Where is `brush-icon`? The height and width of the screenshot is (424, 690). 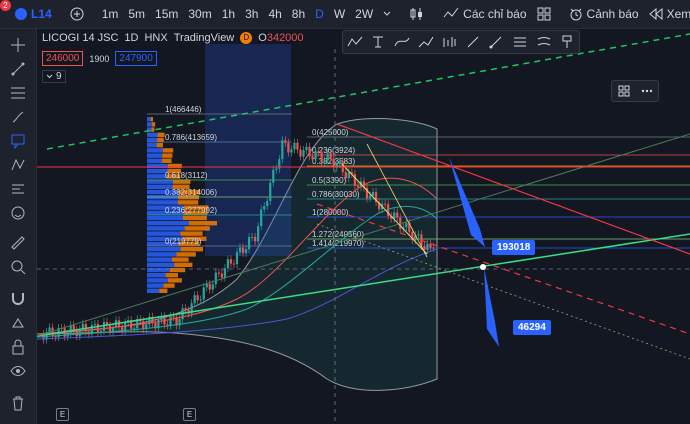
brush-icon is located at coordinates (18, 117).